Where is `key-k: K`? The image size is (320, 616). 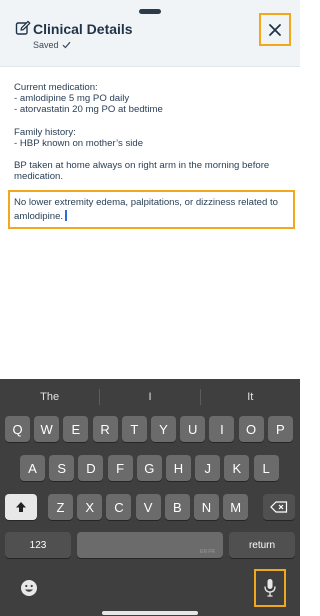 key-k: K is located at coordinates (237, 468).